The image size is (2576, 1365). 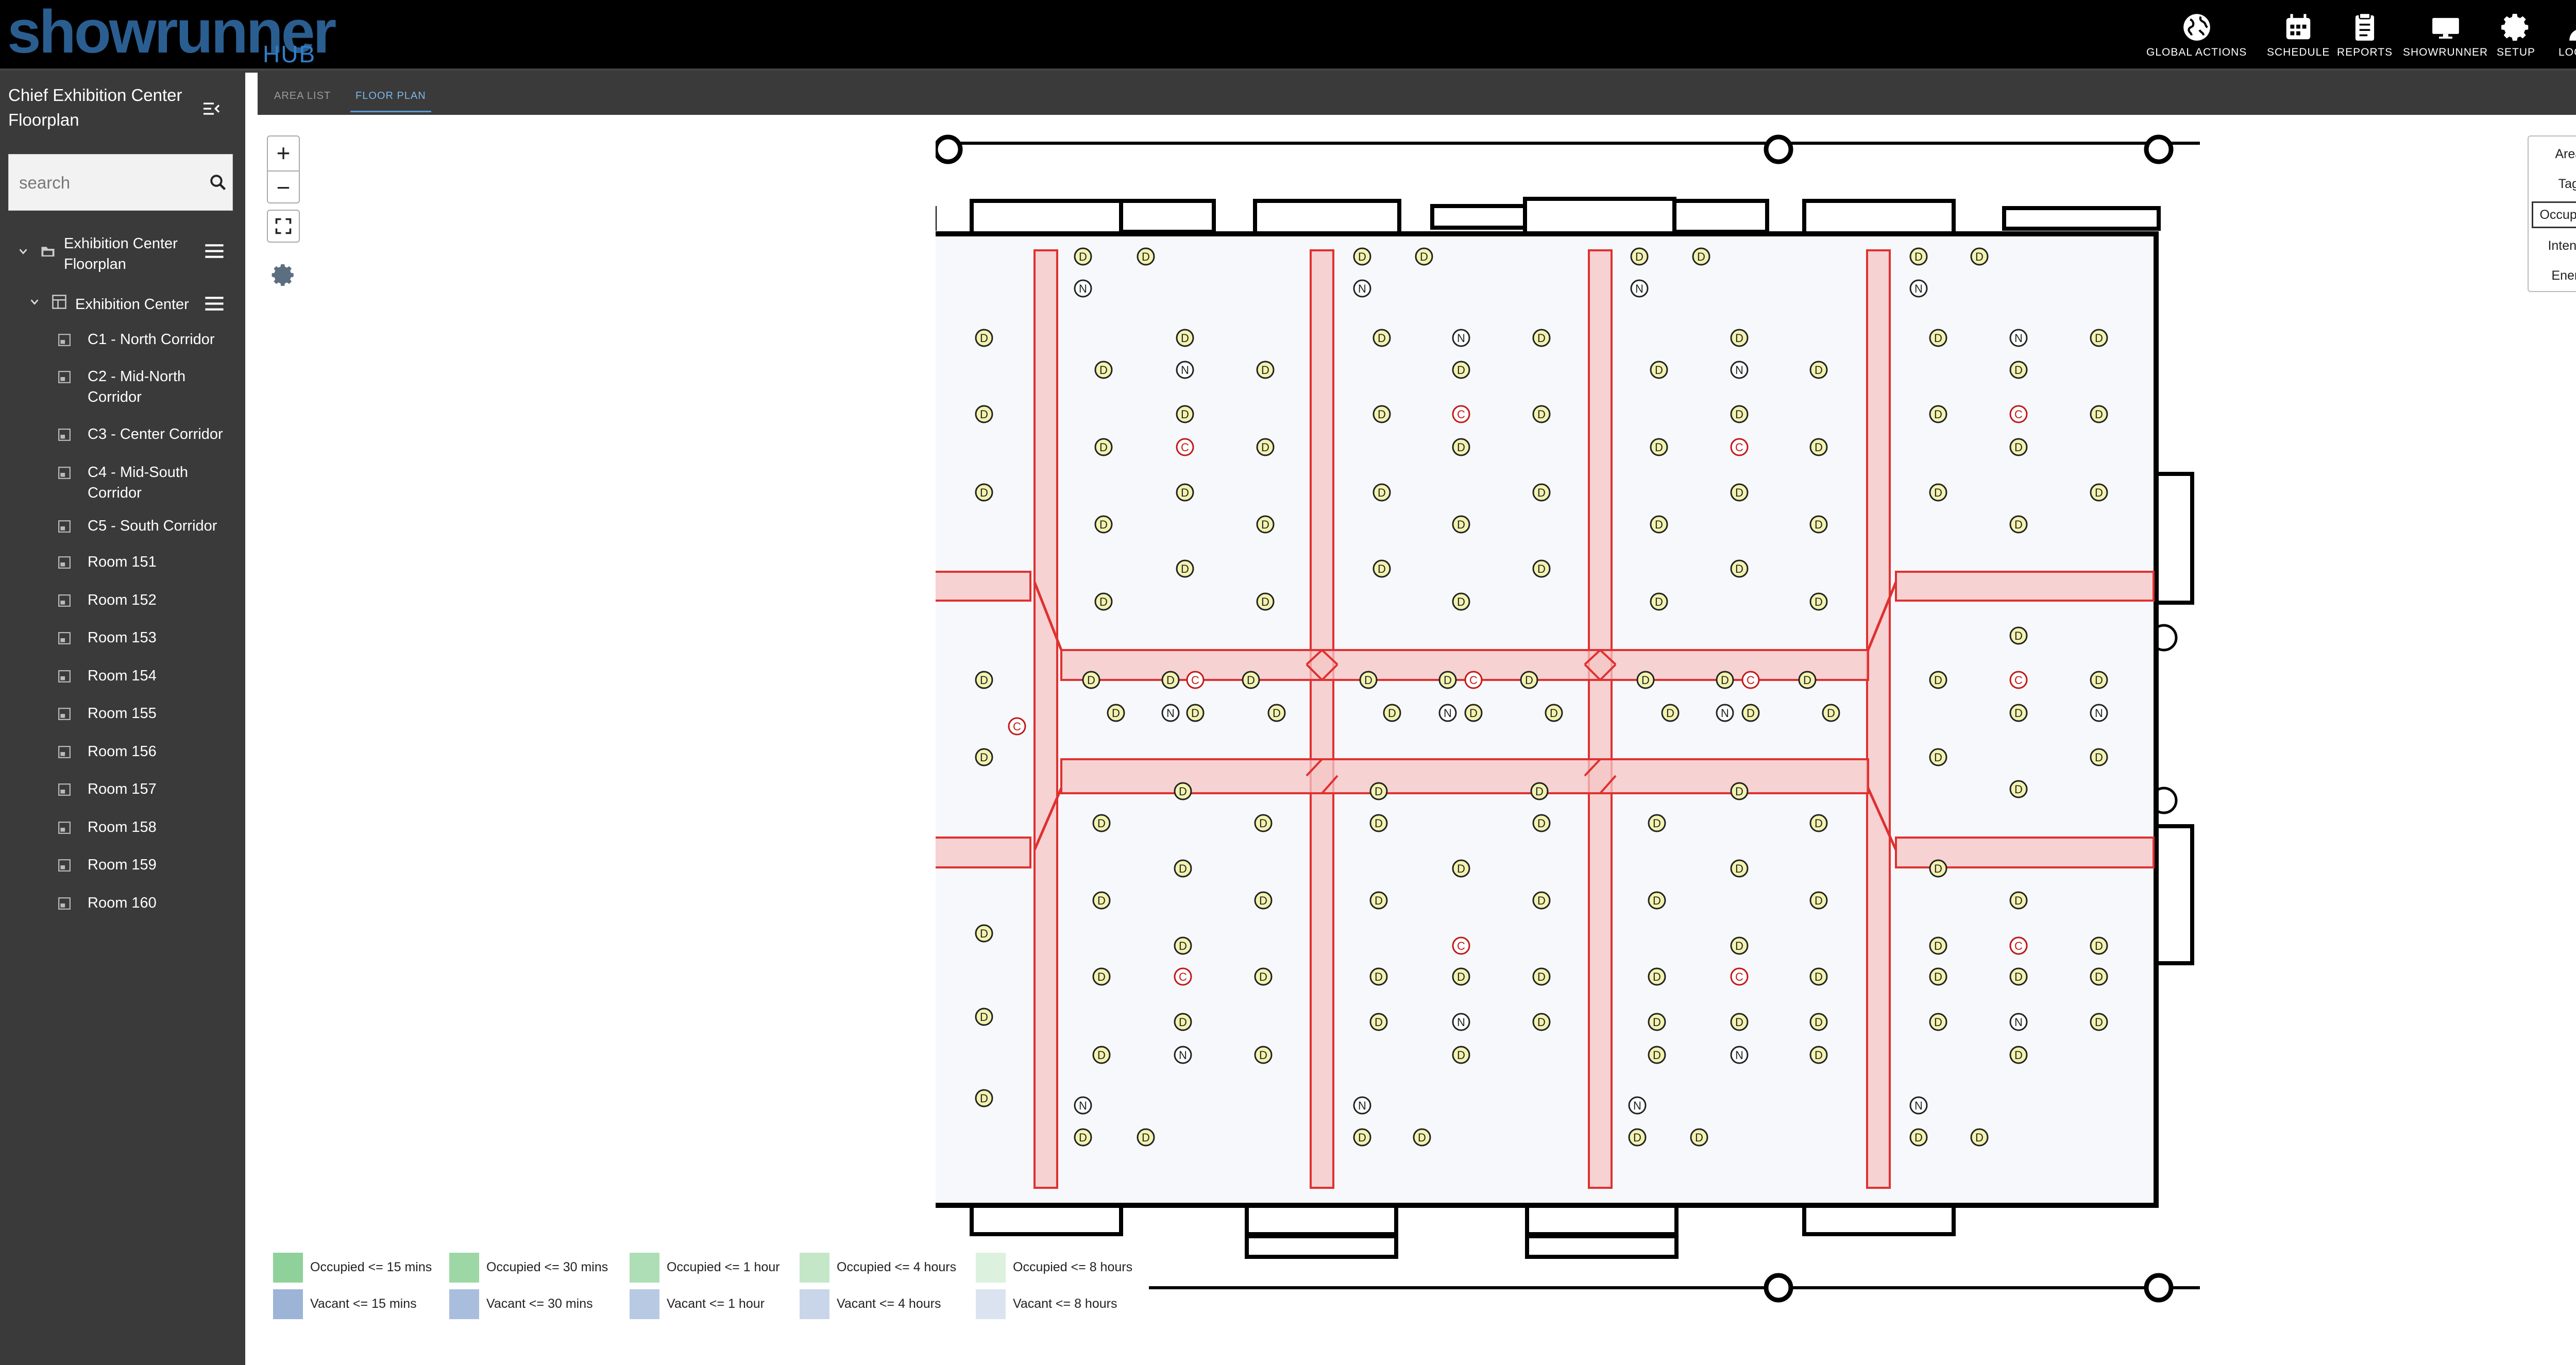 I want to click on legend-label: Occupied <= 8 hours, so click(x=1073, y=1267).